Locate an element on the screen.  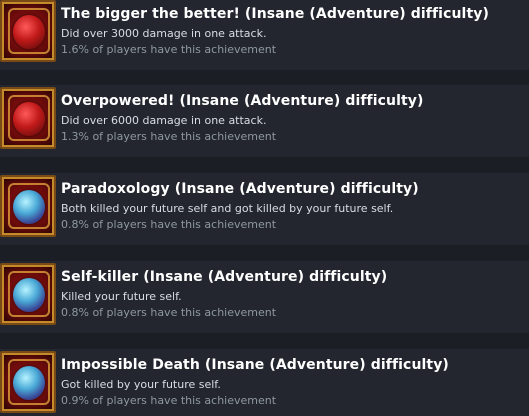
achievement-description: Did over 6000 damage in one attack. is located at coordinates (164, 120).